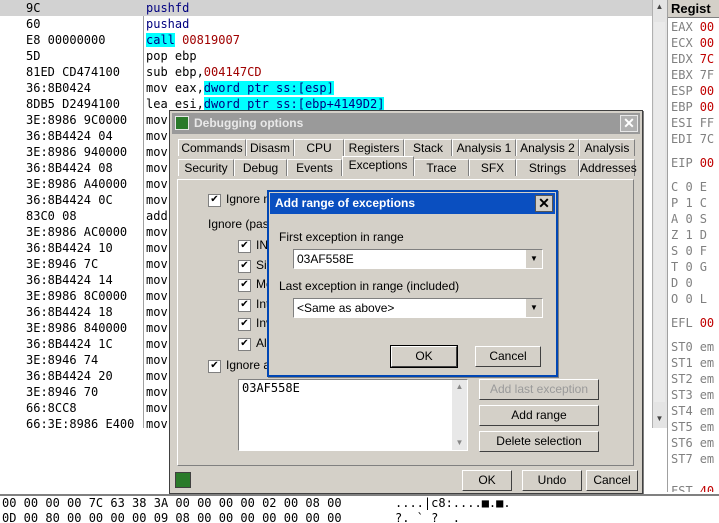 This screenshot has height=523, width=719. Describe the element at coordinates (692, 139) in the screenshot. I see `register-row: EDI 7C` at that location.